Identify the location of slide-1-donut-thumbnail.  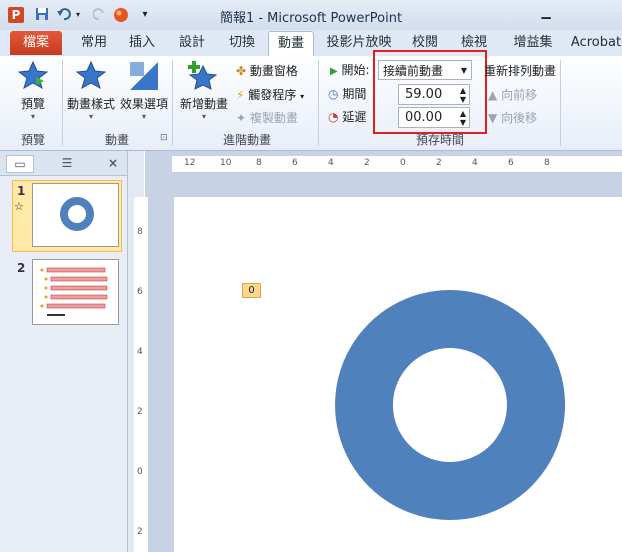
(77, 214).